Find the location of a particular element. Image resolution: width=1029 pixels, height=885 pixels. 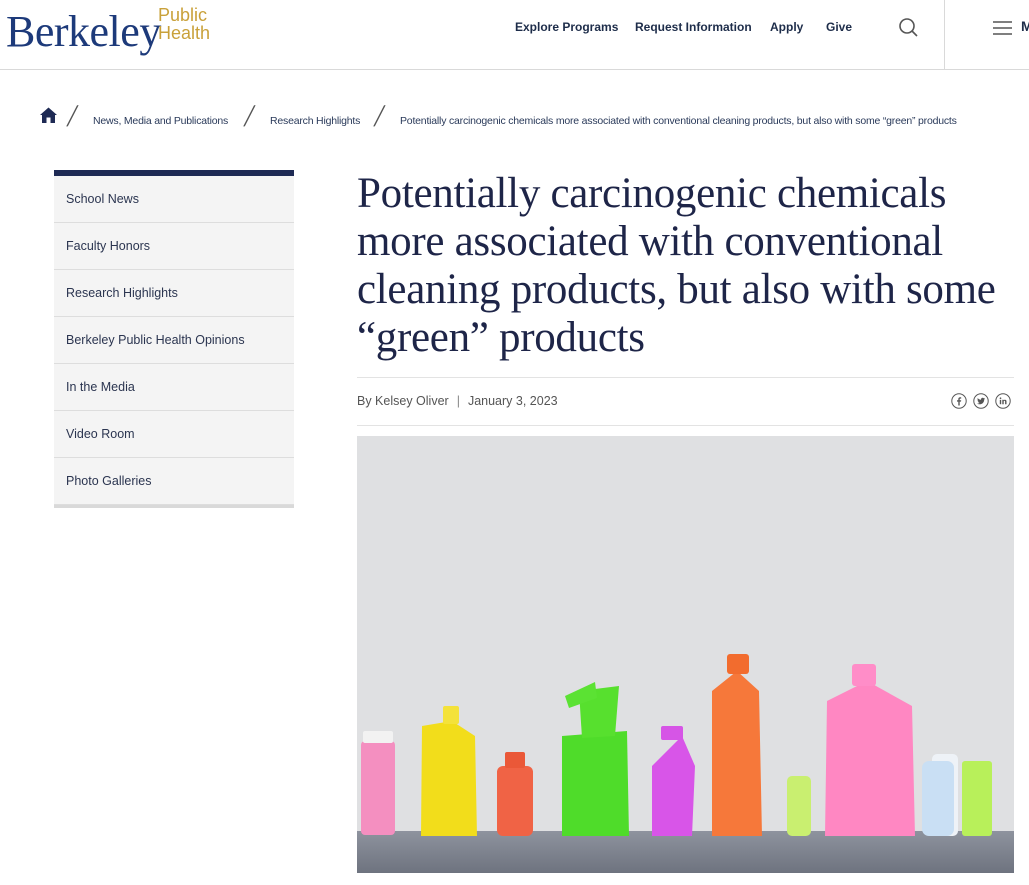

search-icon is located at coordinates (908, 27).